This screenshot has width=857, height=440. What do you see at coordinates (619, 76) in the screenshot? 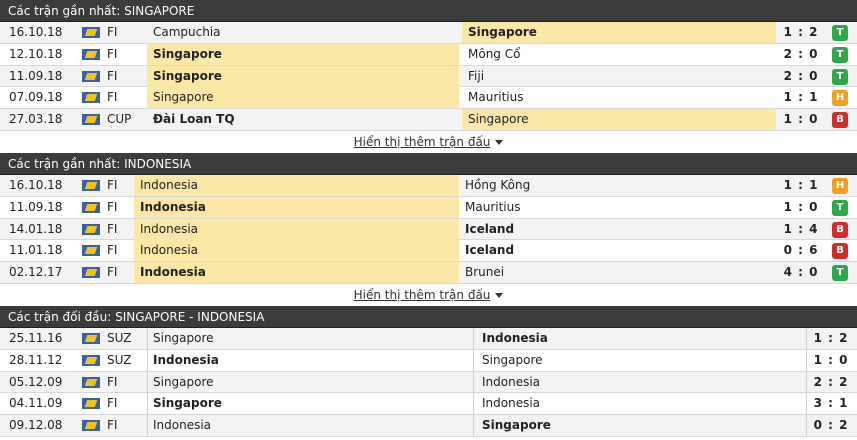
I see `away-team: Fiji` at bounding box center [619, 76].